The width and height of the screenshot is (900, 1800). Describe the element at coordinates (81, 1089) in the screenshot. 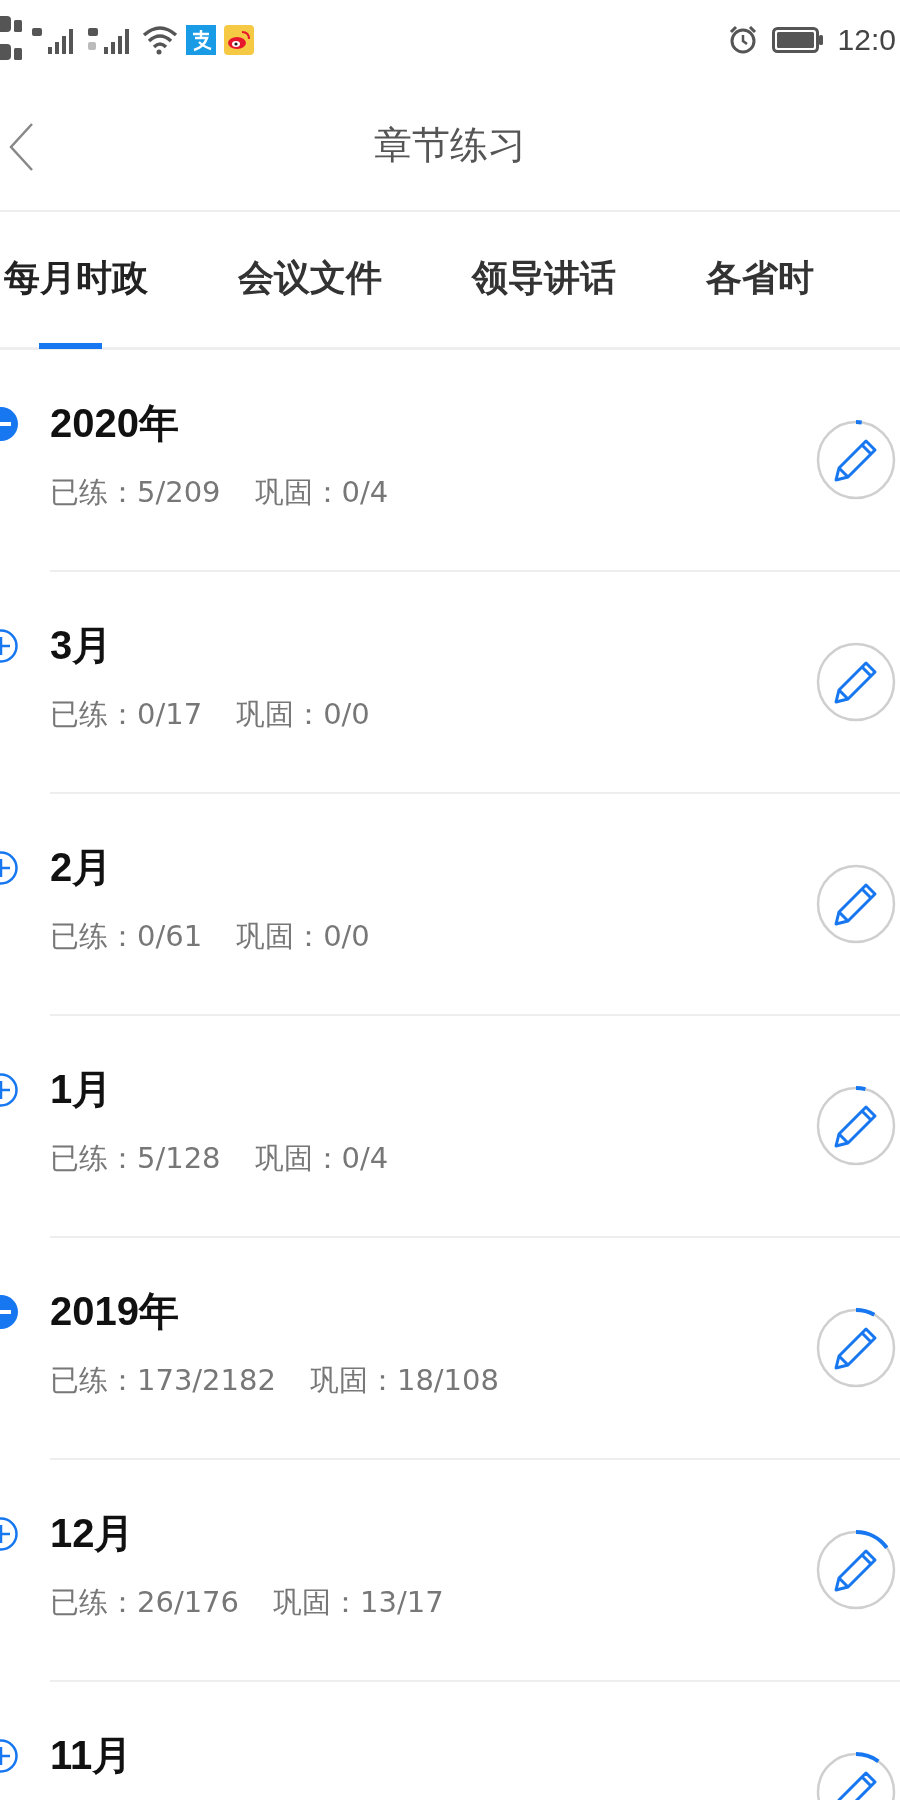

I see `section-title: 1月` at that location.